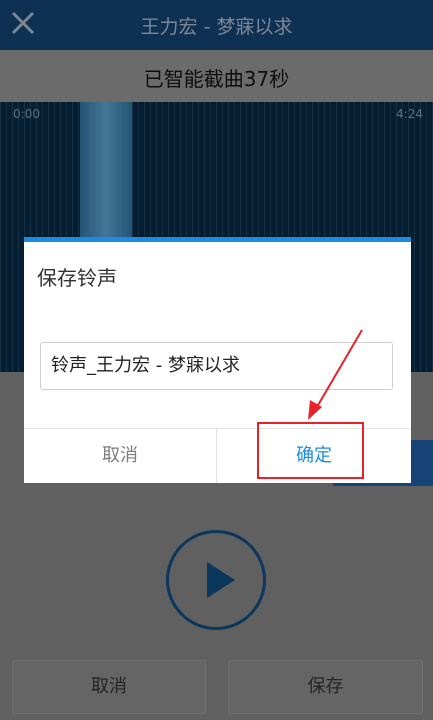 Image resolution: width=433 pixels, height=720 pixels. Describe the element at coordinates (310, 450) in the screenshot. I see `ok-highlight-box` at that location.